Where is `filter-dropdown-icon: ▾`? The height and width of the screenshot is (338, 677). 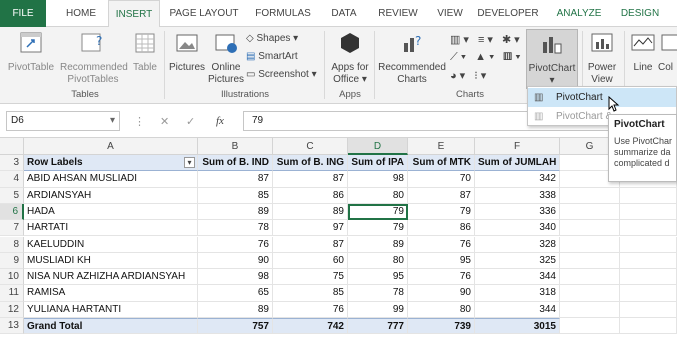
filter-dropdown-icon: ▾ is located at coordinates (189, 162).